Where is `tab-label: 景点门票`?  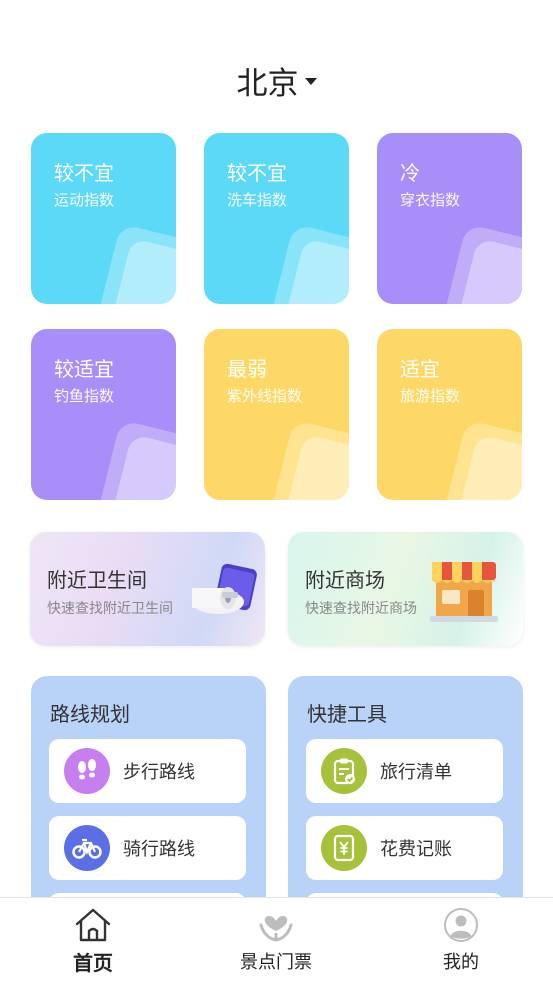 tab-label: 景点门票 is located at coordinates (276, 962).